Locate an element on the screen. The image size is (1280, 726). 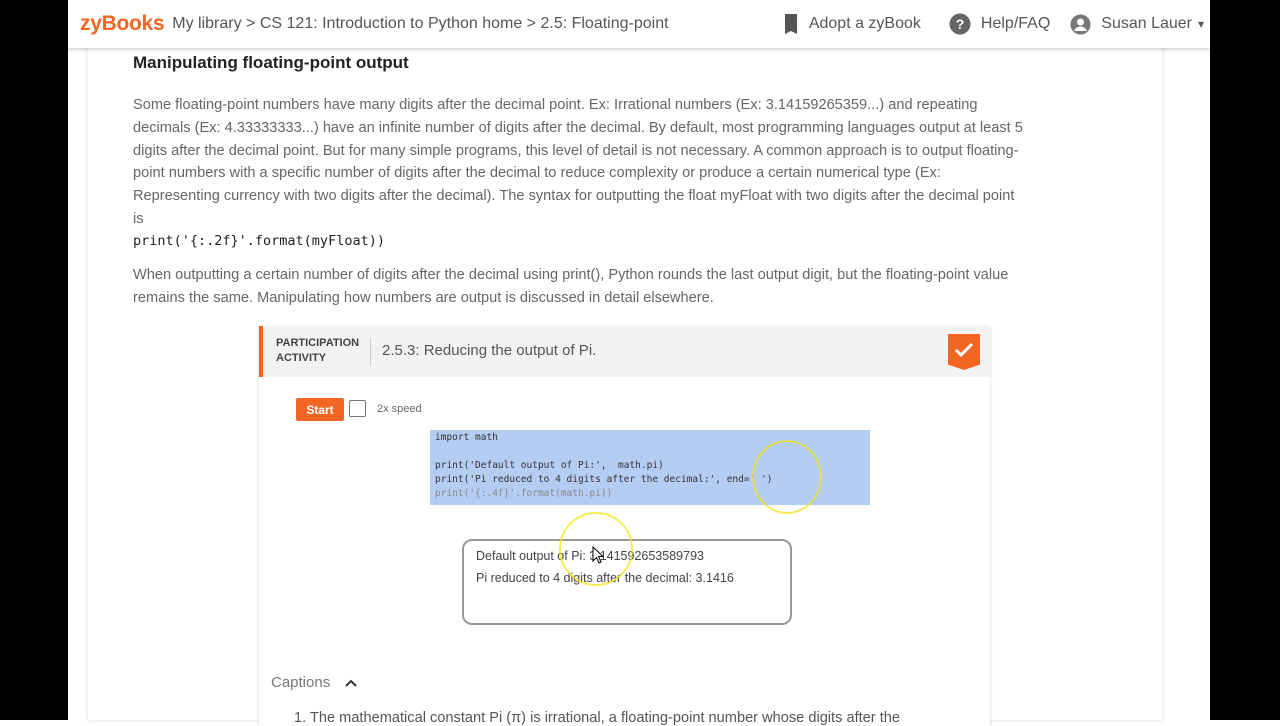
breadcrumb-my-library: My library is located at coordinates (206, 23).